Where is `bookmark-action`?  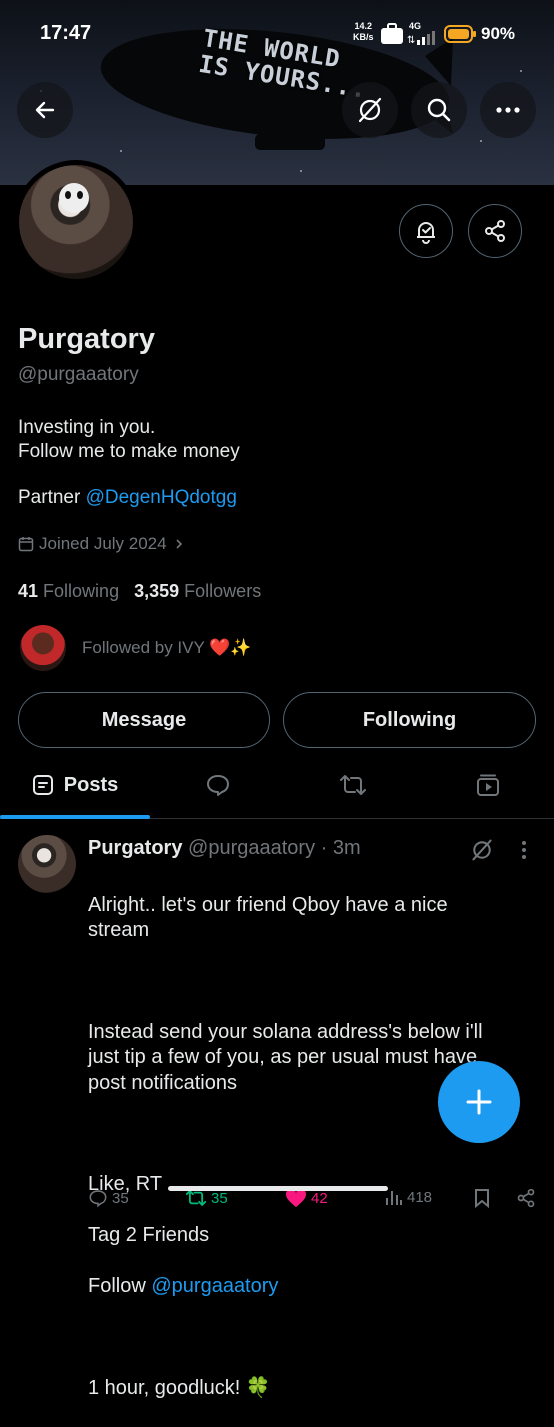 bookmark-action is located at coordinates (482, 1198).